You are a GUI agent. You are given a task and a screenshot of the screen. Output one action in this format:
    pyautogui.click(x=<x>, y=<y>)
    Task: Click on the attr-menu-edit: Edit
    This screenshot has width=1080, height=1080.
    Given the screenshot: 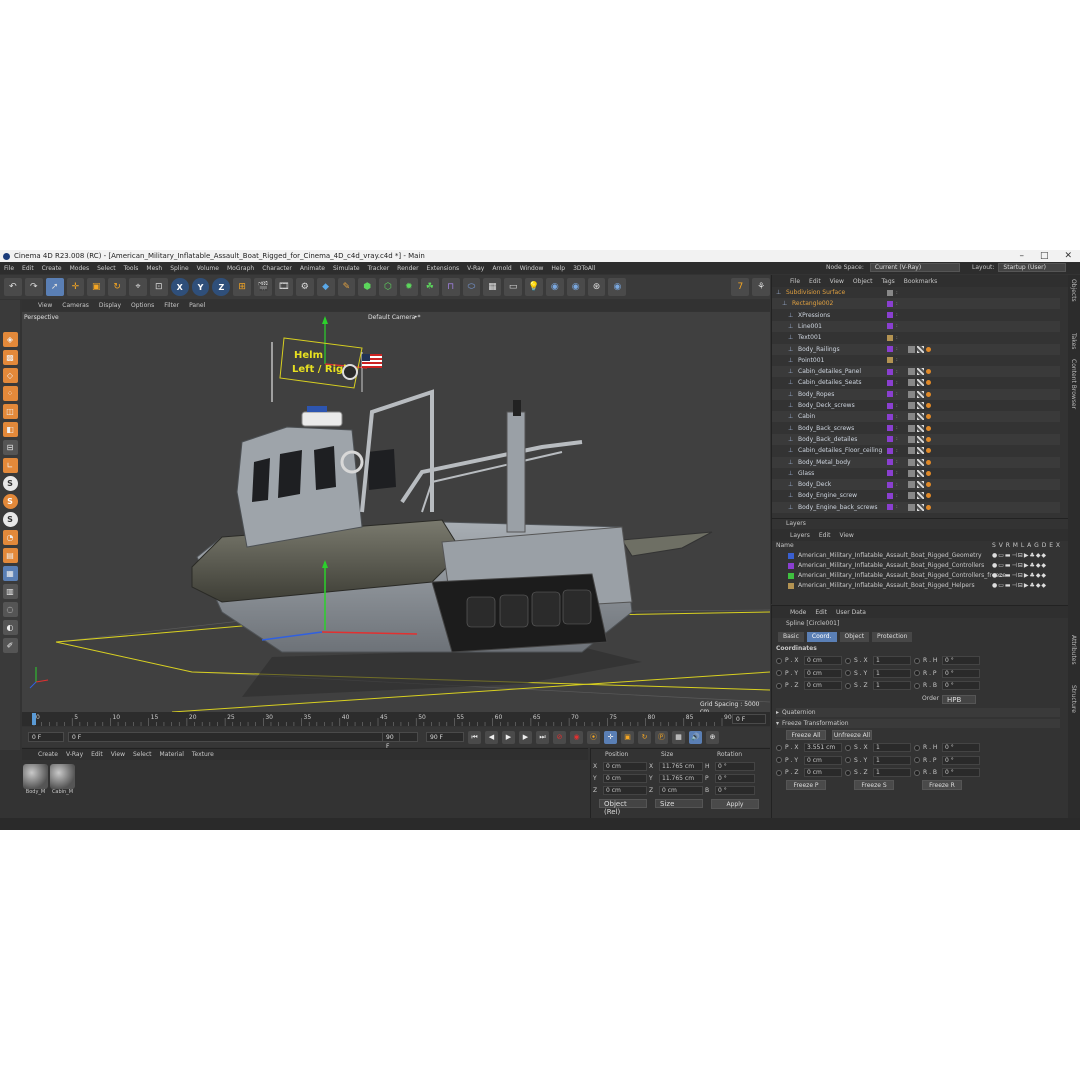 What is the action you would take?
    pyautogui.click(x=821, y=612)
    